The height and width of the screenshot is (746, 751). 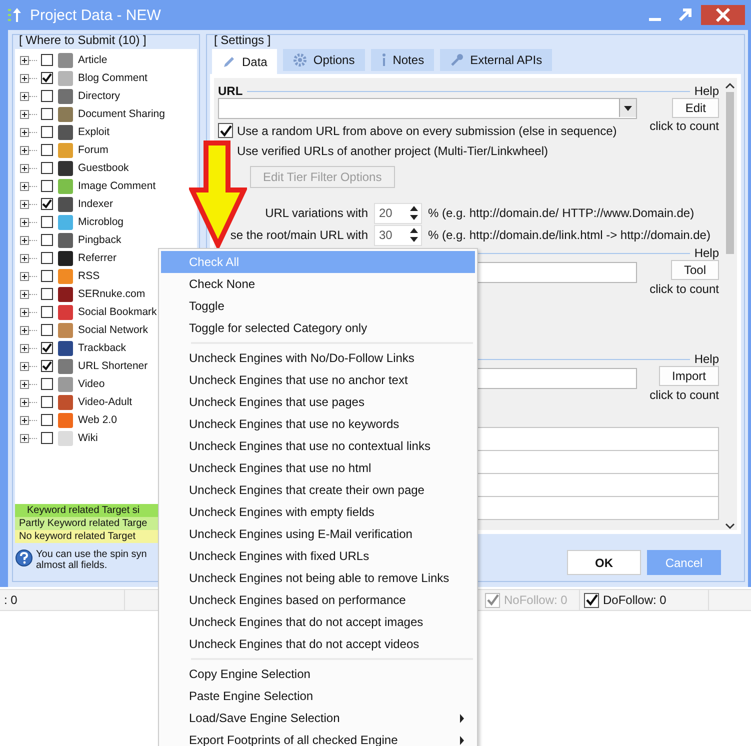 What do you see at coordinates (694, 270) in the screenshot?
I see `tool-button: Tool` at bounding box center [694, 270].